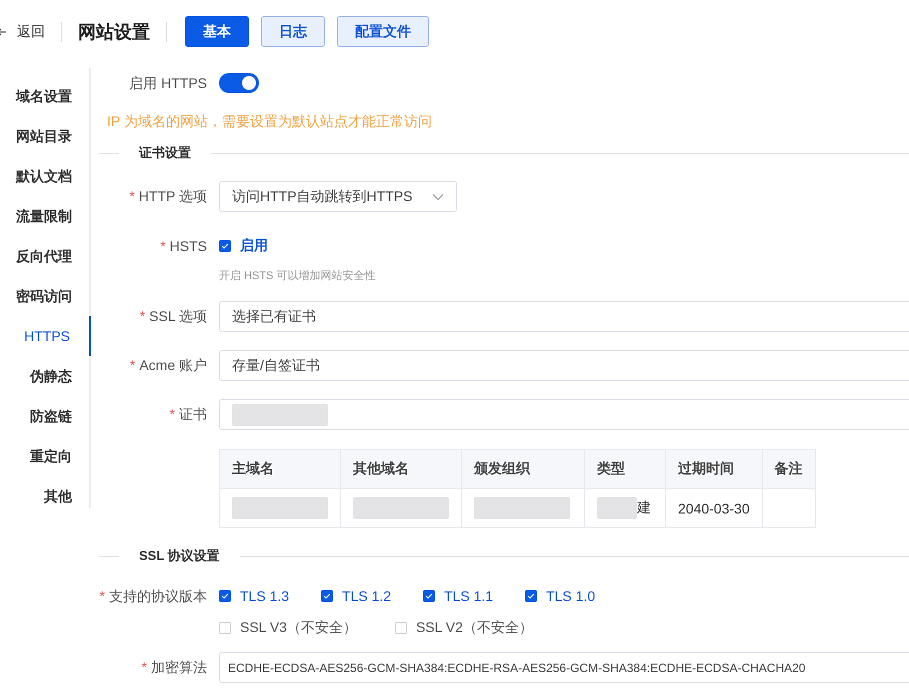 The width and height of the screenshot is (909, 698). Describe the element at coordinates (188, 246) in the screenshot. I see `field-label: HSTS` at that location.